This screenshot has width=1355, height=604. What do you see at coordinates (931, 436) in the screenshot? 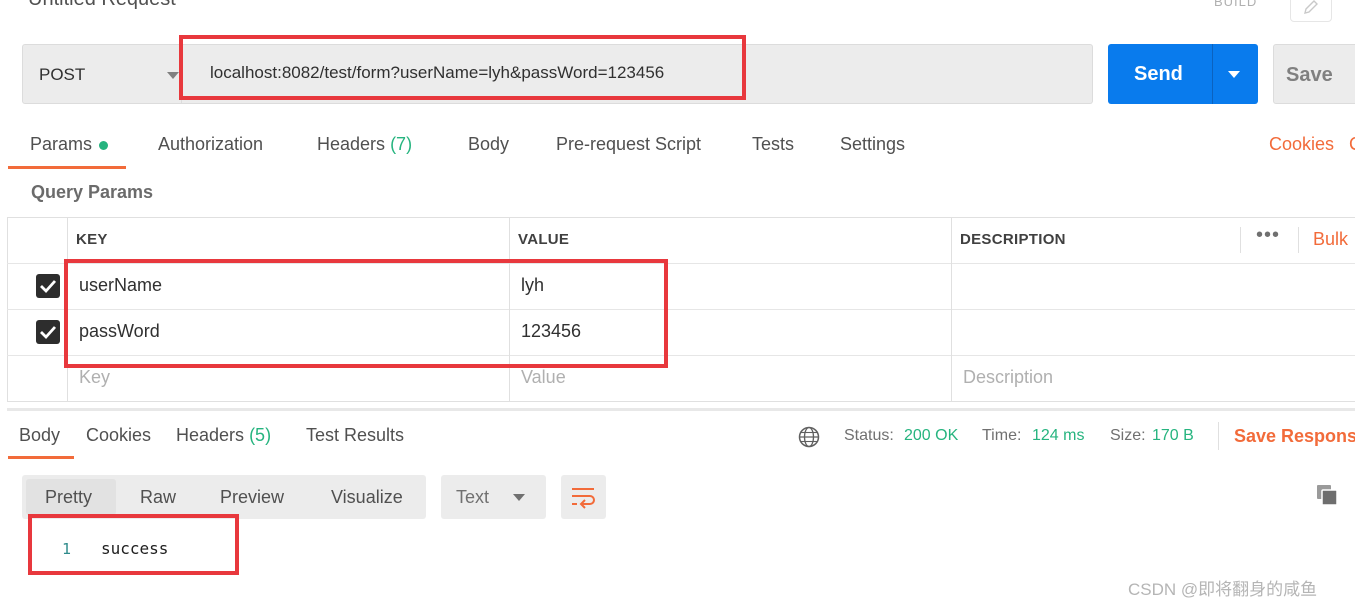
I see `status-value: 200 OK` at bounding box center [931, 436].